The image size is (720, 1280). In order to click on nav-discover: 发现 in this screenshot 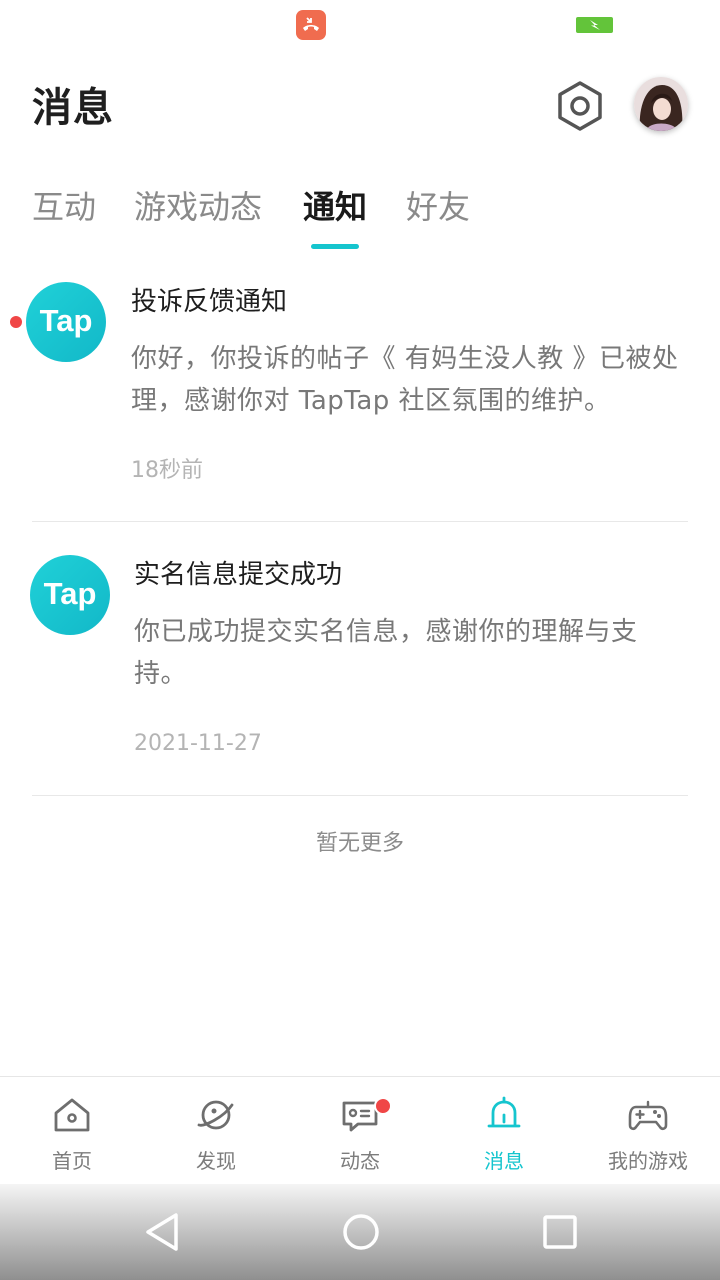, I will do `click(216, 1131)`.